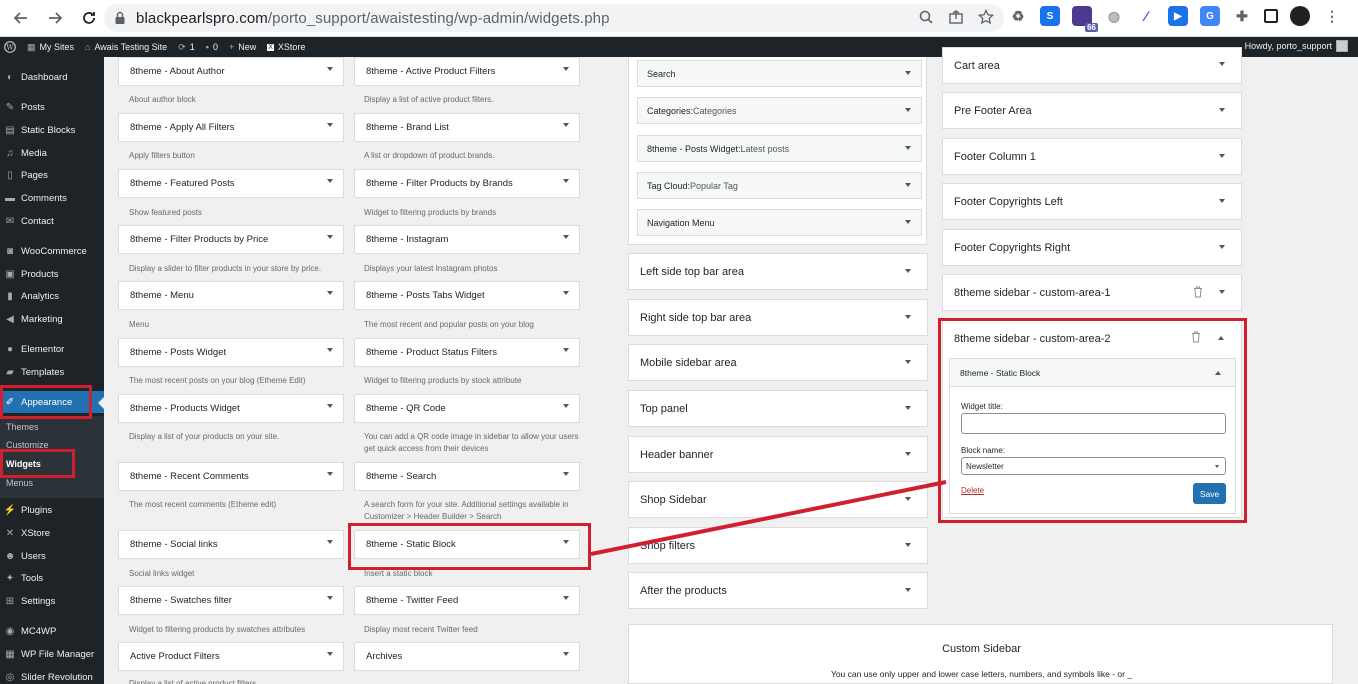 Image resolution: width=1358 pixels, height=684 pixels. What do you see at coordinates (1092, 247) in the screenshot?
I see `sidebar-area-footer-copyrights-right: Footer Copyrights Right` at bounding box center [1092, 247].